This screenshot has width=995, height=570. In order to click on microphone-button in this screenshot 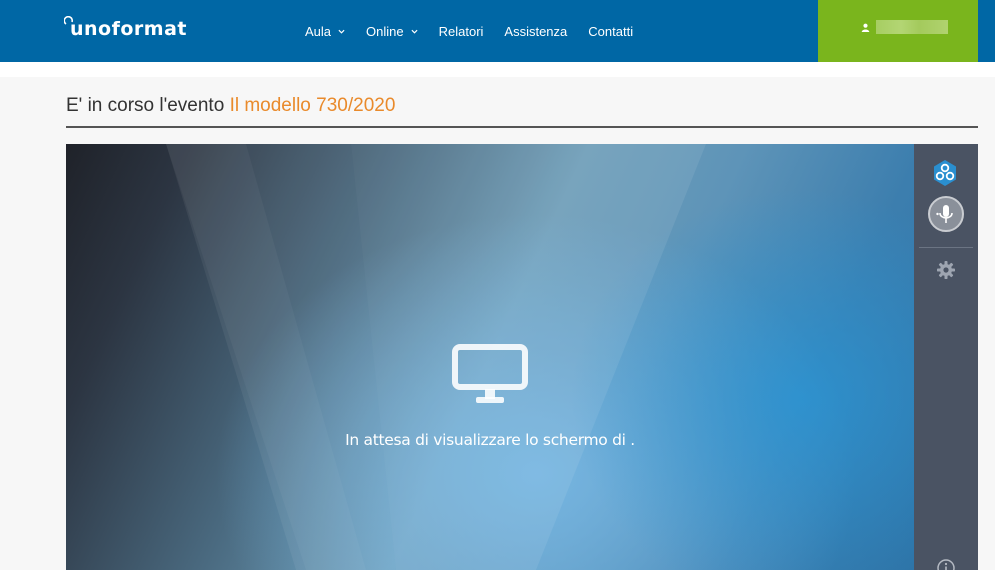, I will do `click(946, 214)`.